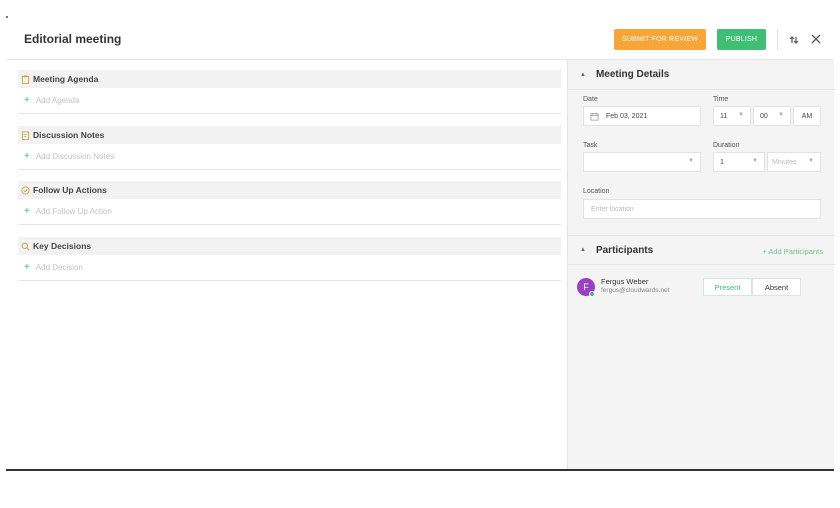  I want to click on section-header: Follow Up Actions, so click(289, 190).